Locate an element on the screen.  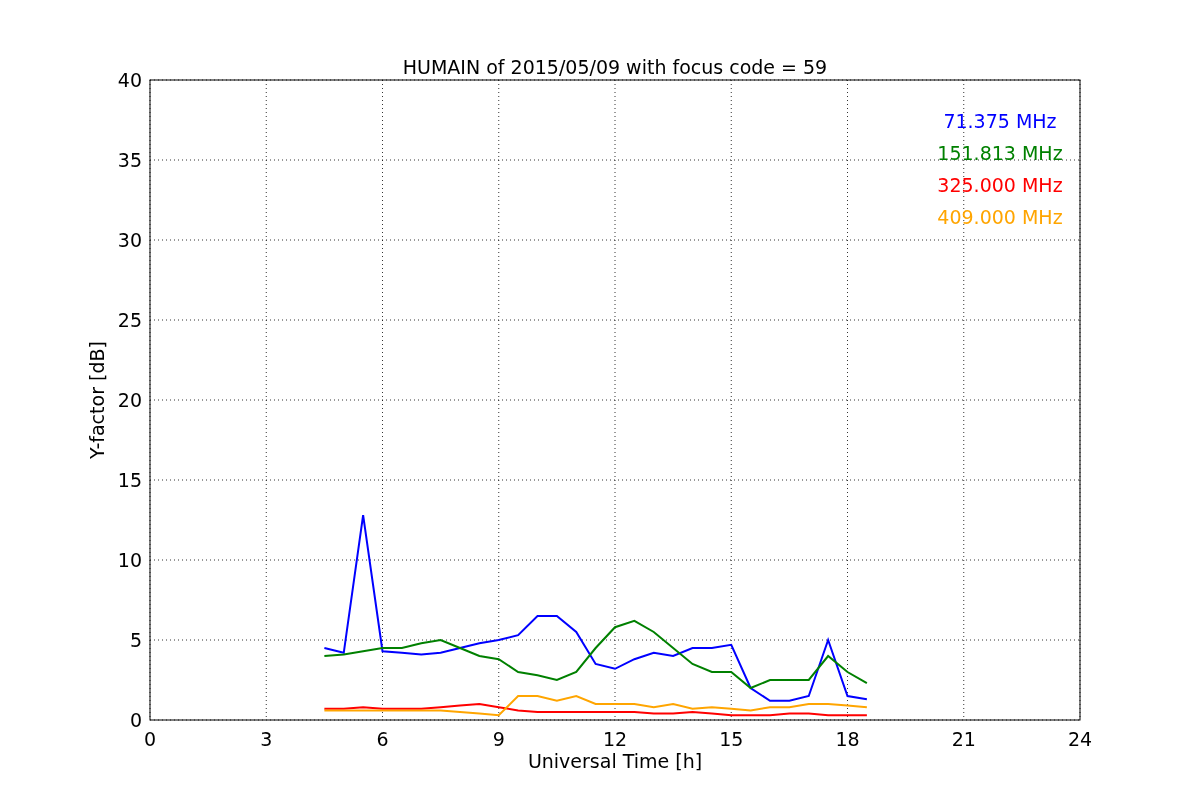
x-tick-label: 12 is located at coordinates (615, 739).